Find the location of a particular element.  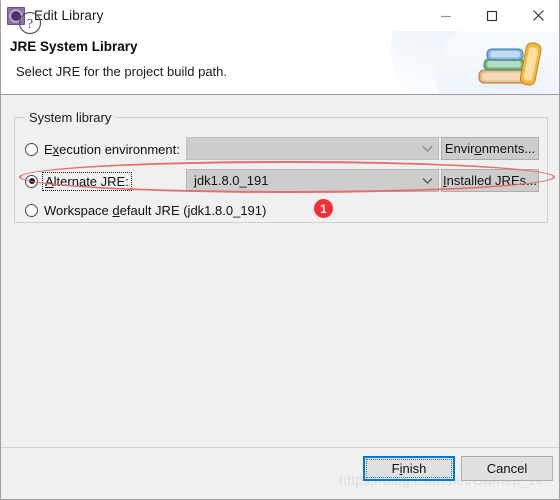

cancel-button: Cancel is located at coordinates (507, 468).